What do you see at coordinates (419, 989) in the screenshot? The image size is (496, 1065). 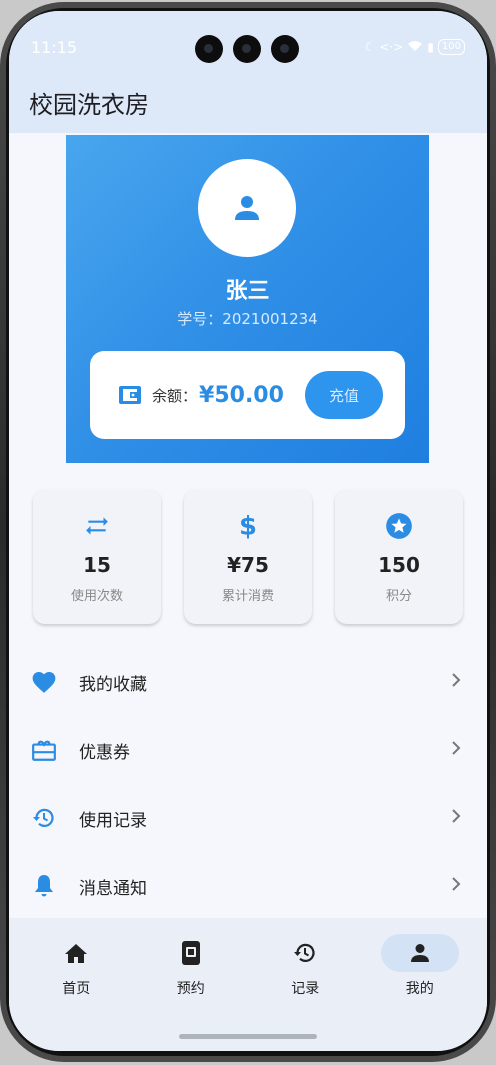 I see `nav-label: 我的` at bounding box center [419, 989].